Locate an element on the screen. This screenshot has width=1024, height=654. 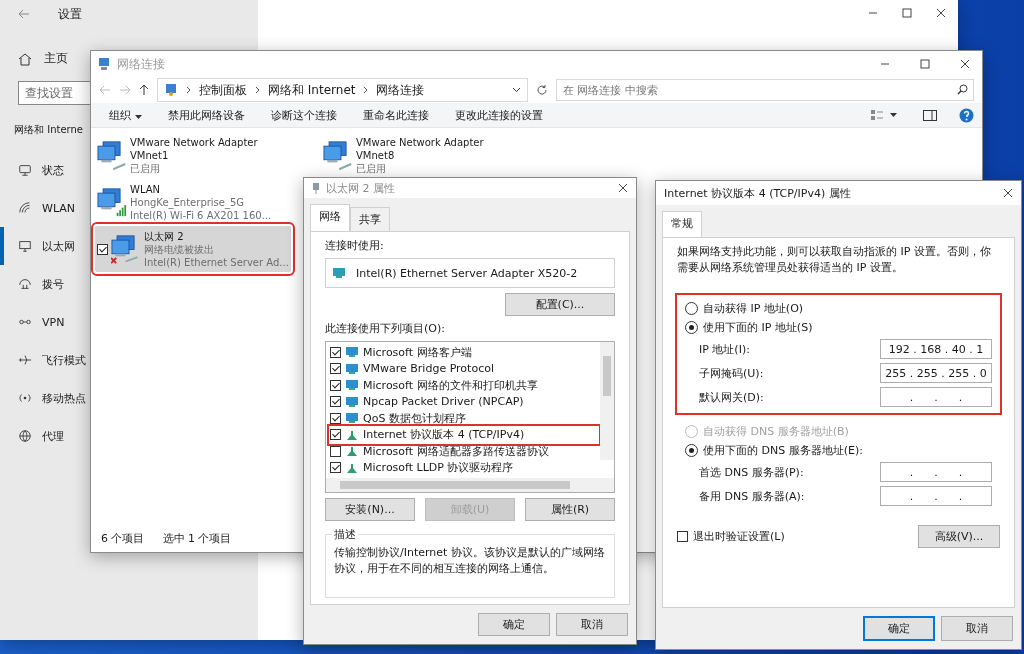
nav-item: 代理 is located at coordinates (43, 436).